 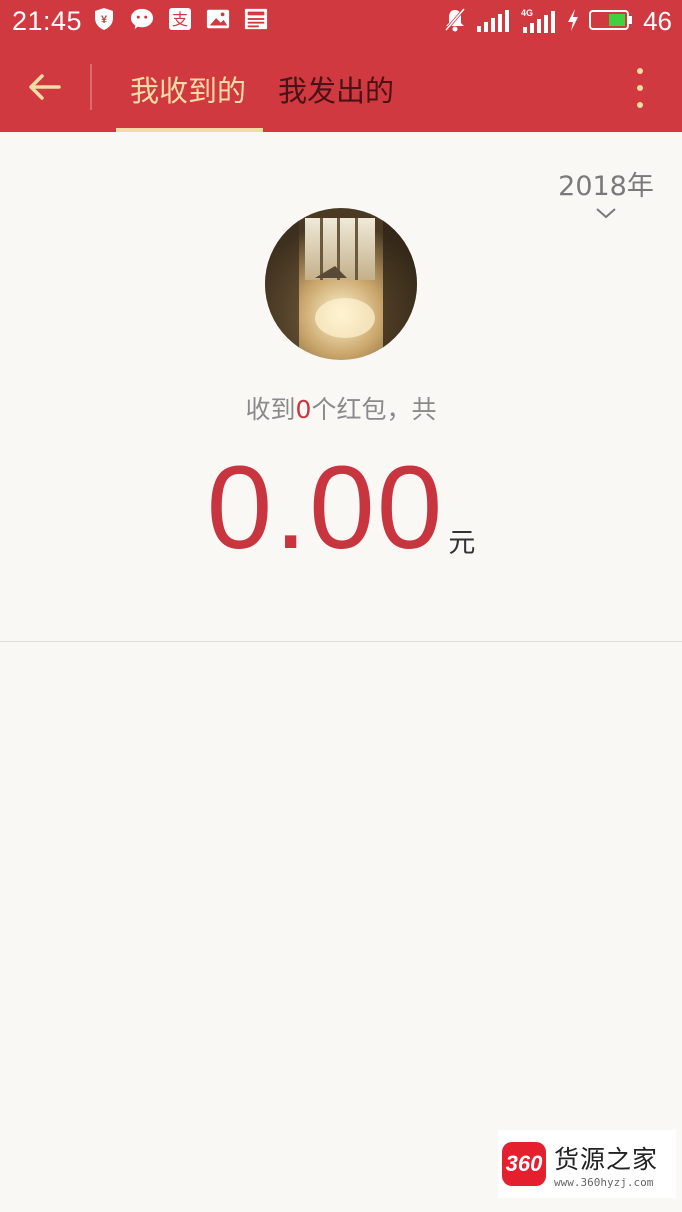 I want to click on year-dropdown: 2018年, so click(x=606, y=191).